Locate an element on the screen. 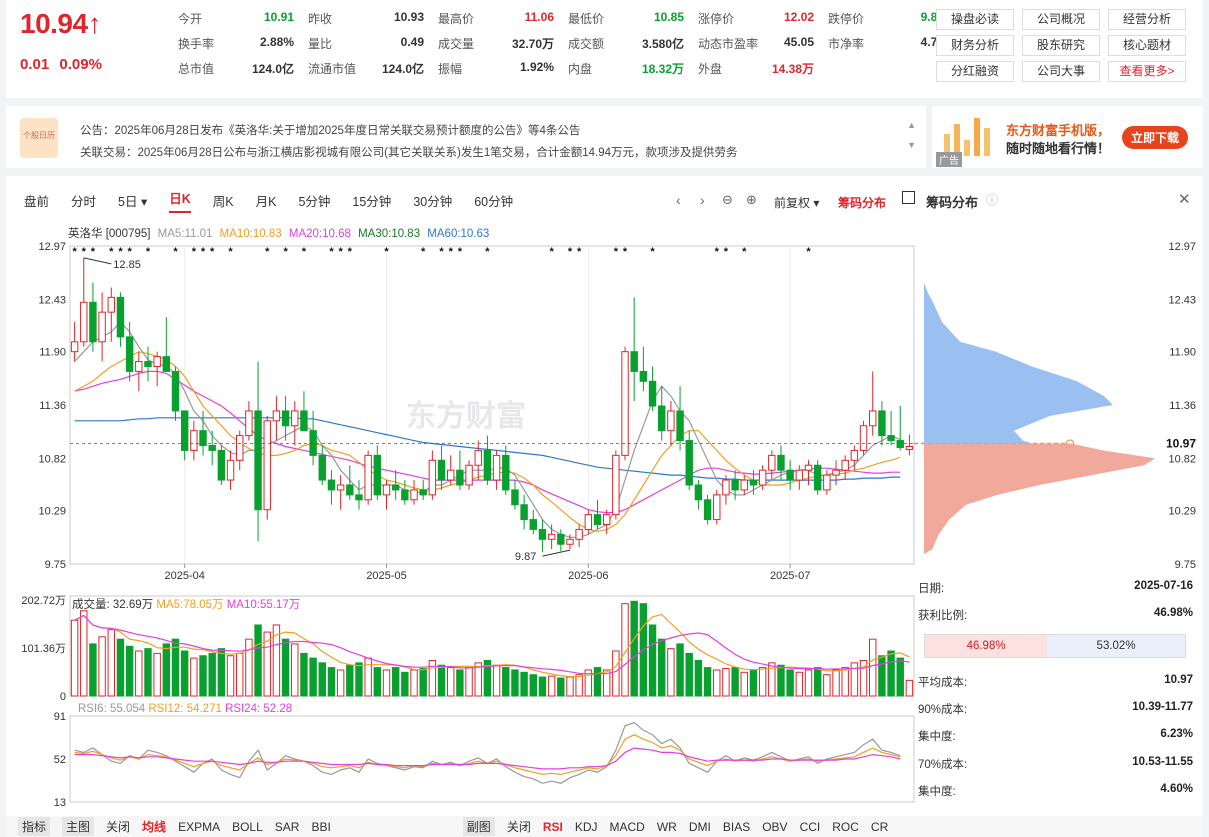  quote-label: 跌停价 is located at coordinates (846, 18).